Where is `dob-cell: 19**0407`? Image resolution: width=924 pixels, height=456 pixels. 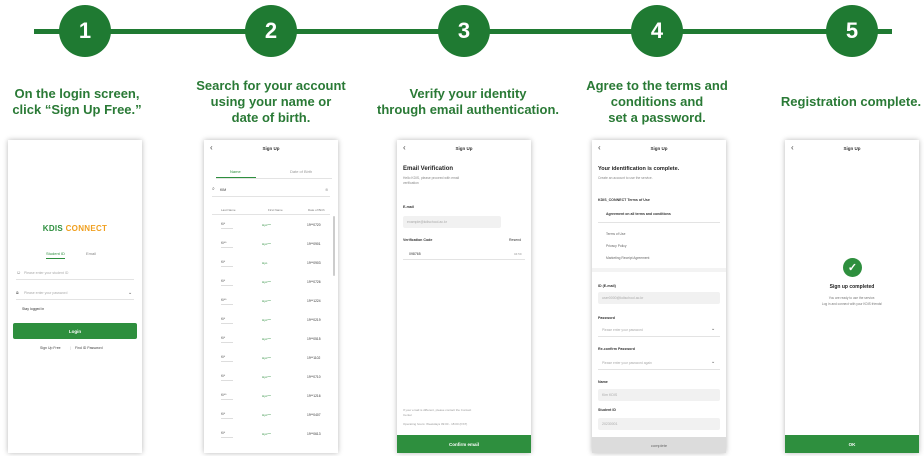
dob-cell: 19**0407 is located at coordinates (314, 415).